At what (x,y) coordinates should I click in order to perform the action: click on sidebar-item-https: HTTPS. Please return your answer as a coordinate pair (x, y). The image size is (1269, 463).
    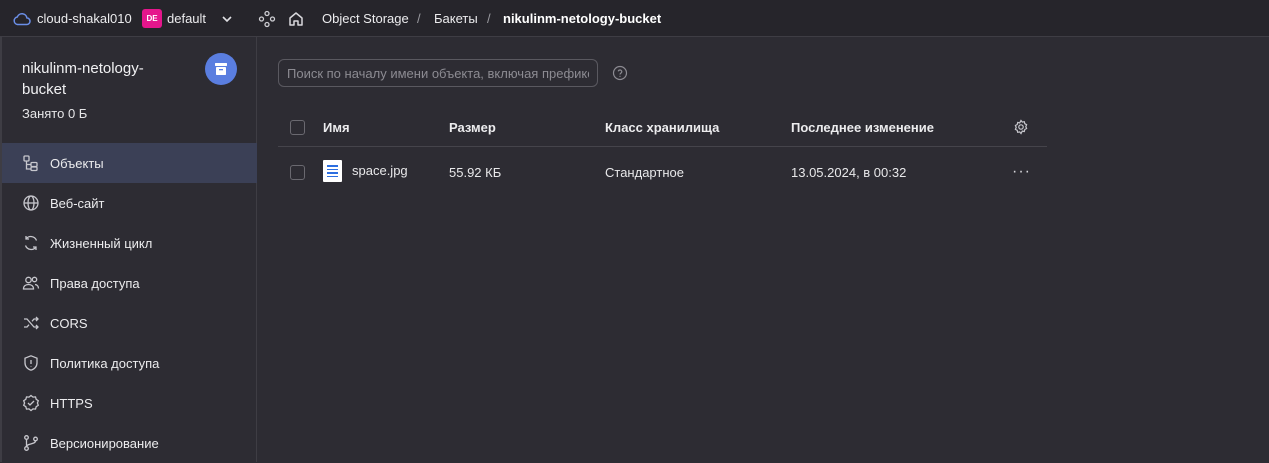
    Looking at the image, I should click on (129, 403).